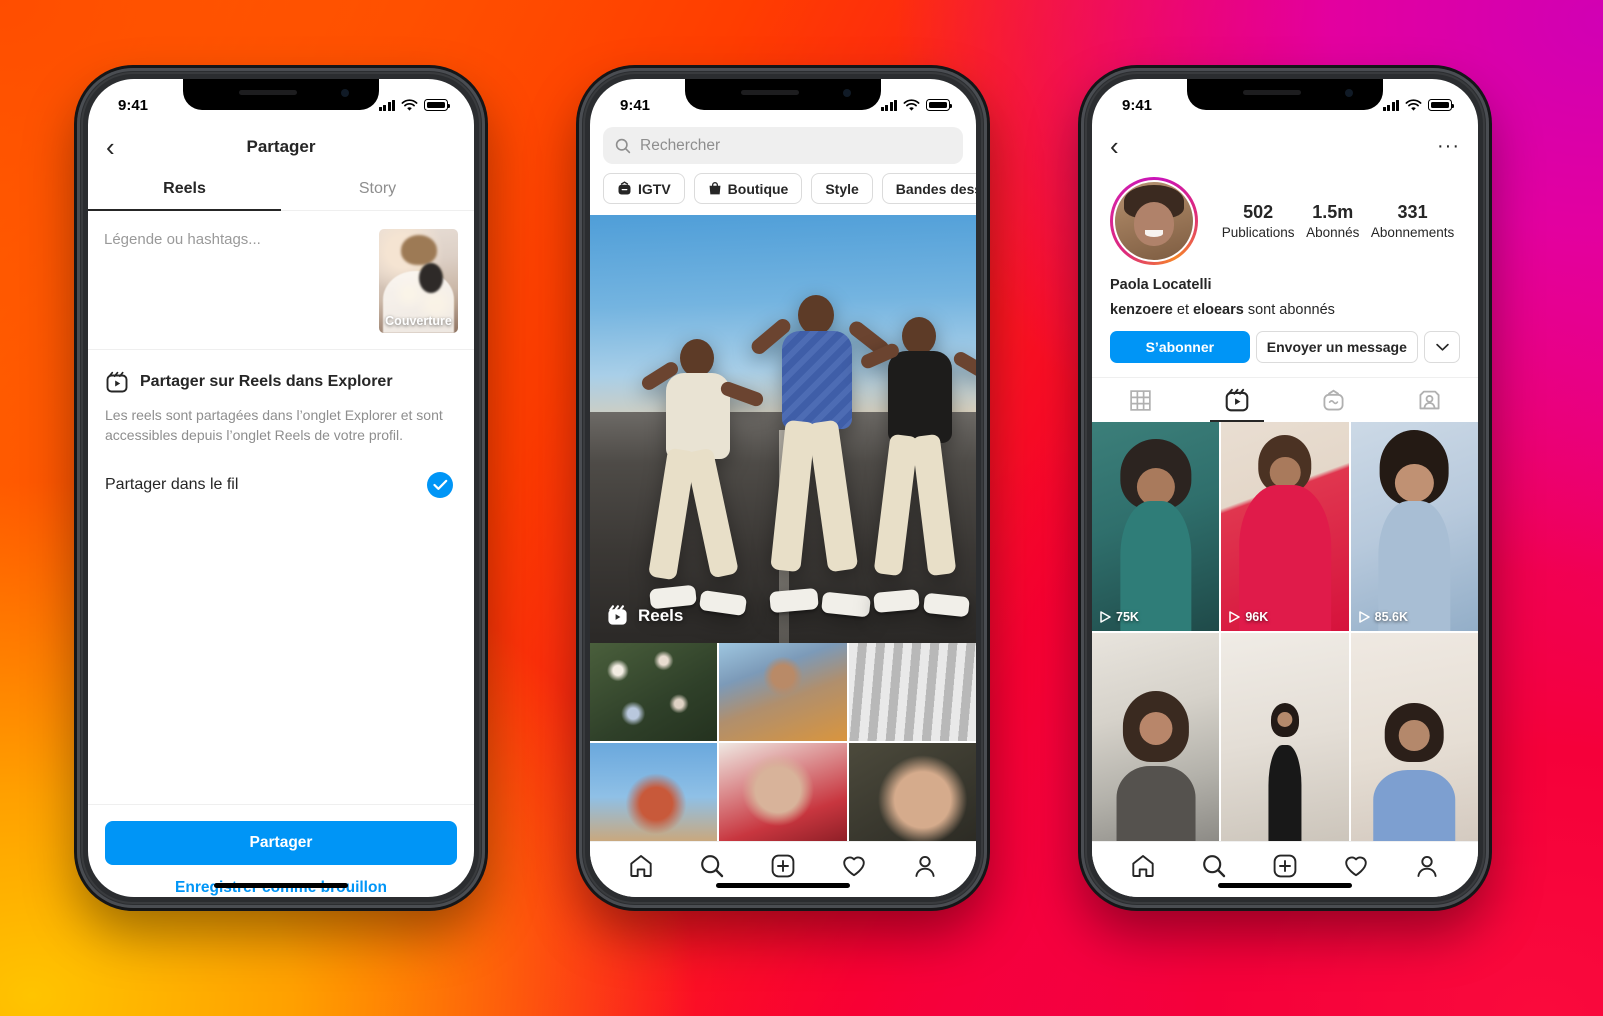 This screenshot has width=1603, height=1016. Describe the element at coordinates (1333, 232) in the screenshot. I see `stat-followers-label: Abonnés` at that location.